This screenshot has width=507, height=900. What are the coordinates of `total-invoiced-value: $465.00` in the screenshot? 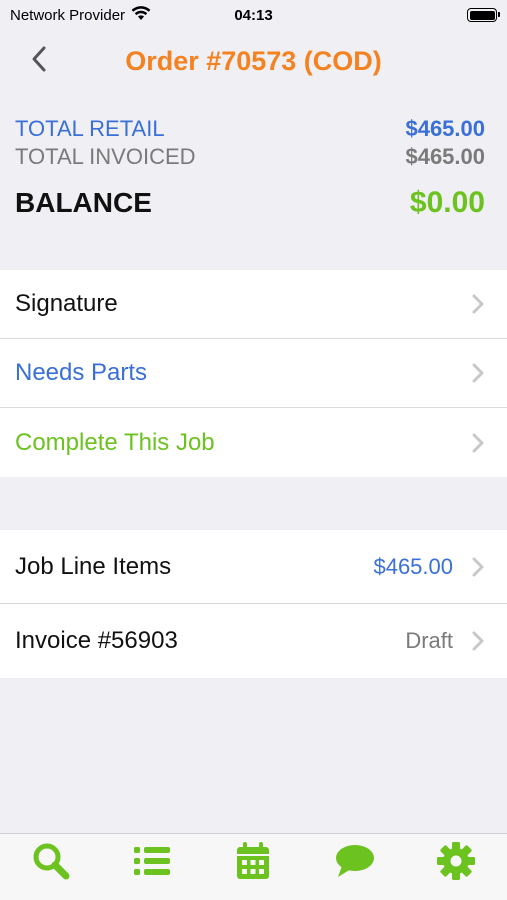 It's located at (445, 156).